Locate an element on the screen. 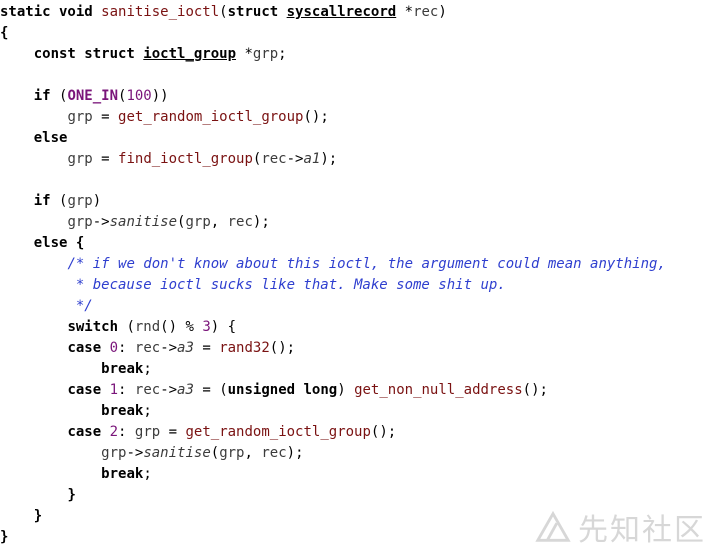 Image resolution: width=720 pixels, height=555 pixels. code-token: unsigned long is located at coordinates (282, 390).